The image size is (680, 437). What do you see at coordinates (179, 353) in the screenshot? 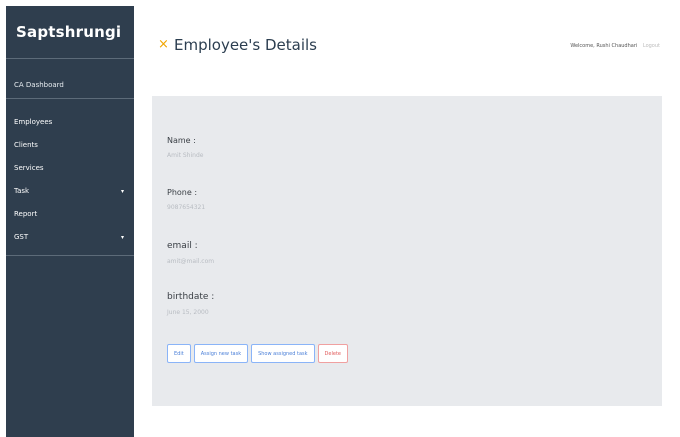
I see `edit-button: Edit` at bounding box center [179, 353].